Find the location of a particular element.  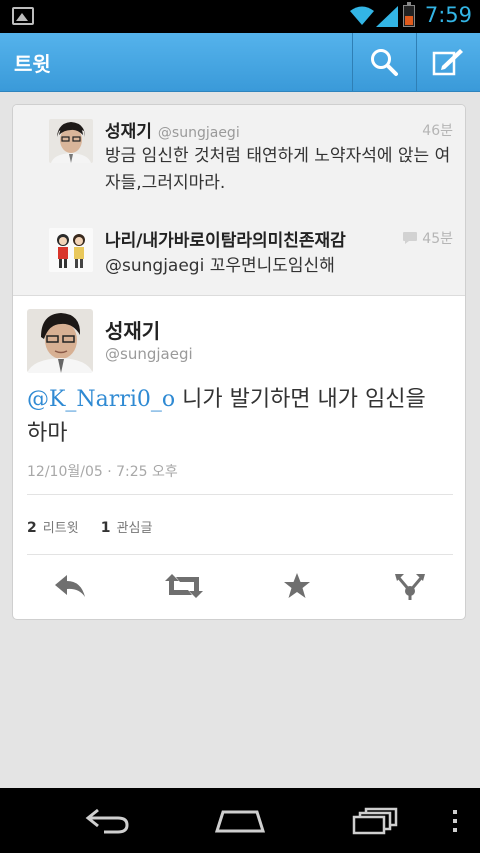

reply-time: 46분 is located at coordinates (437, 131).